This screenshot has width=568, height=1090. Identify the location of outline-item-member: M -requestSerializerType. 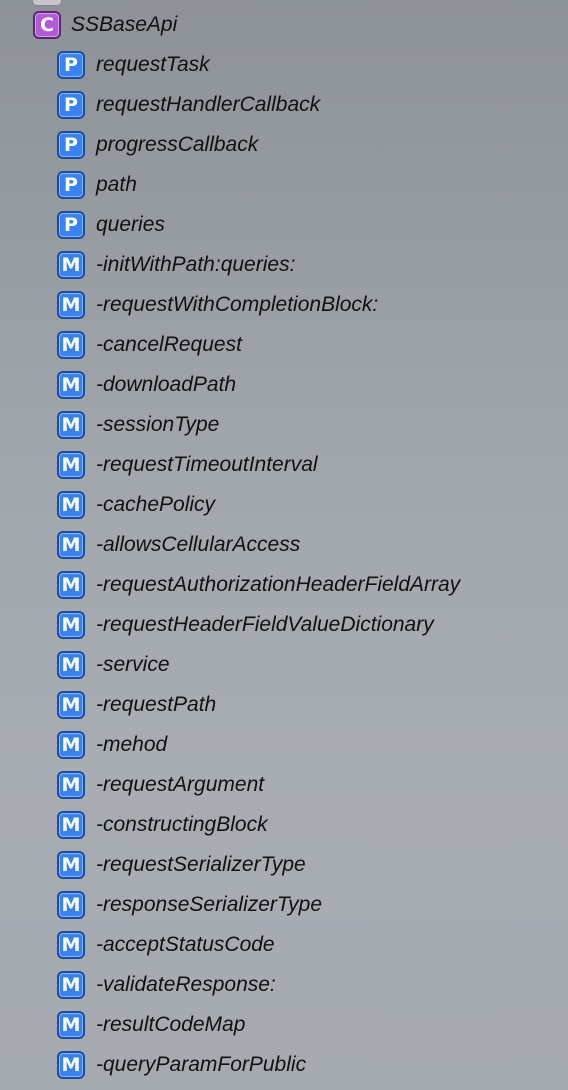
(181, 865).